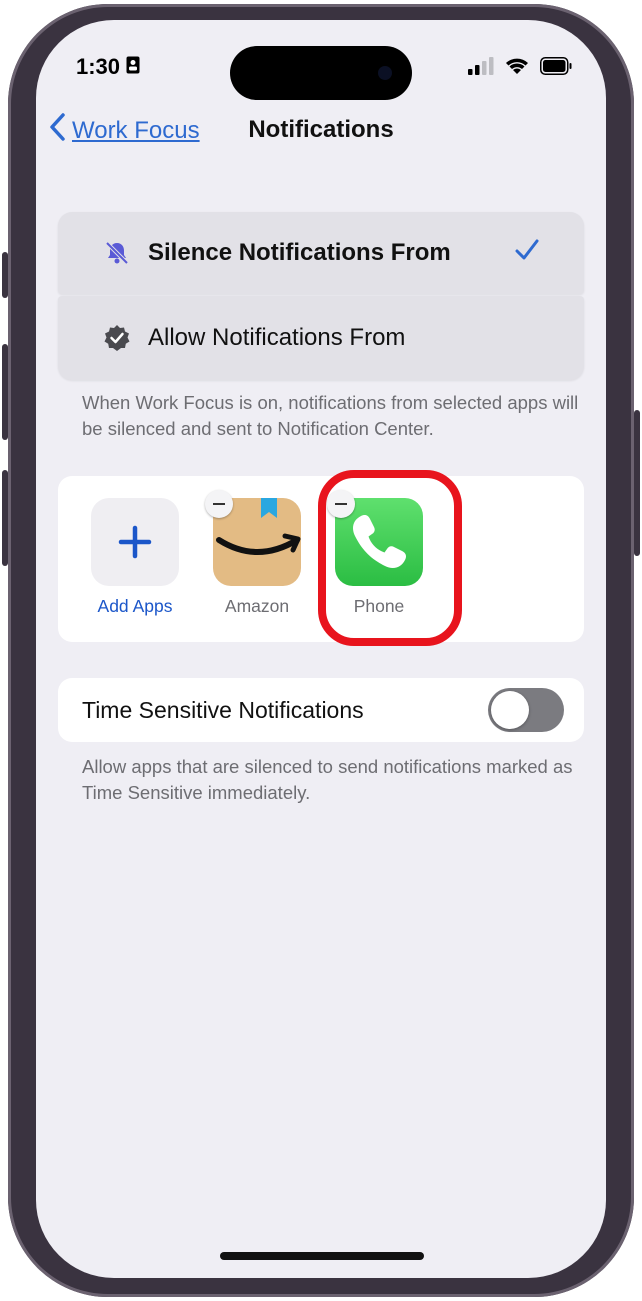 This screenshot has width=642, height=1301. Describe the element at coordinates (556, 68) in the screenshot. I see `battery-icon` at that location.